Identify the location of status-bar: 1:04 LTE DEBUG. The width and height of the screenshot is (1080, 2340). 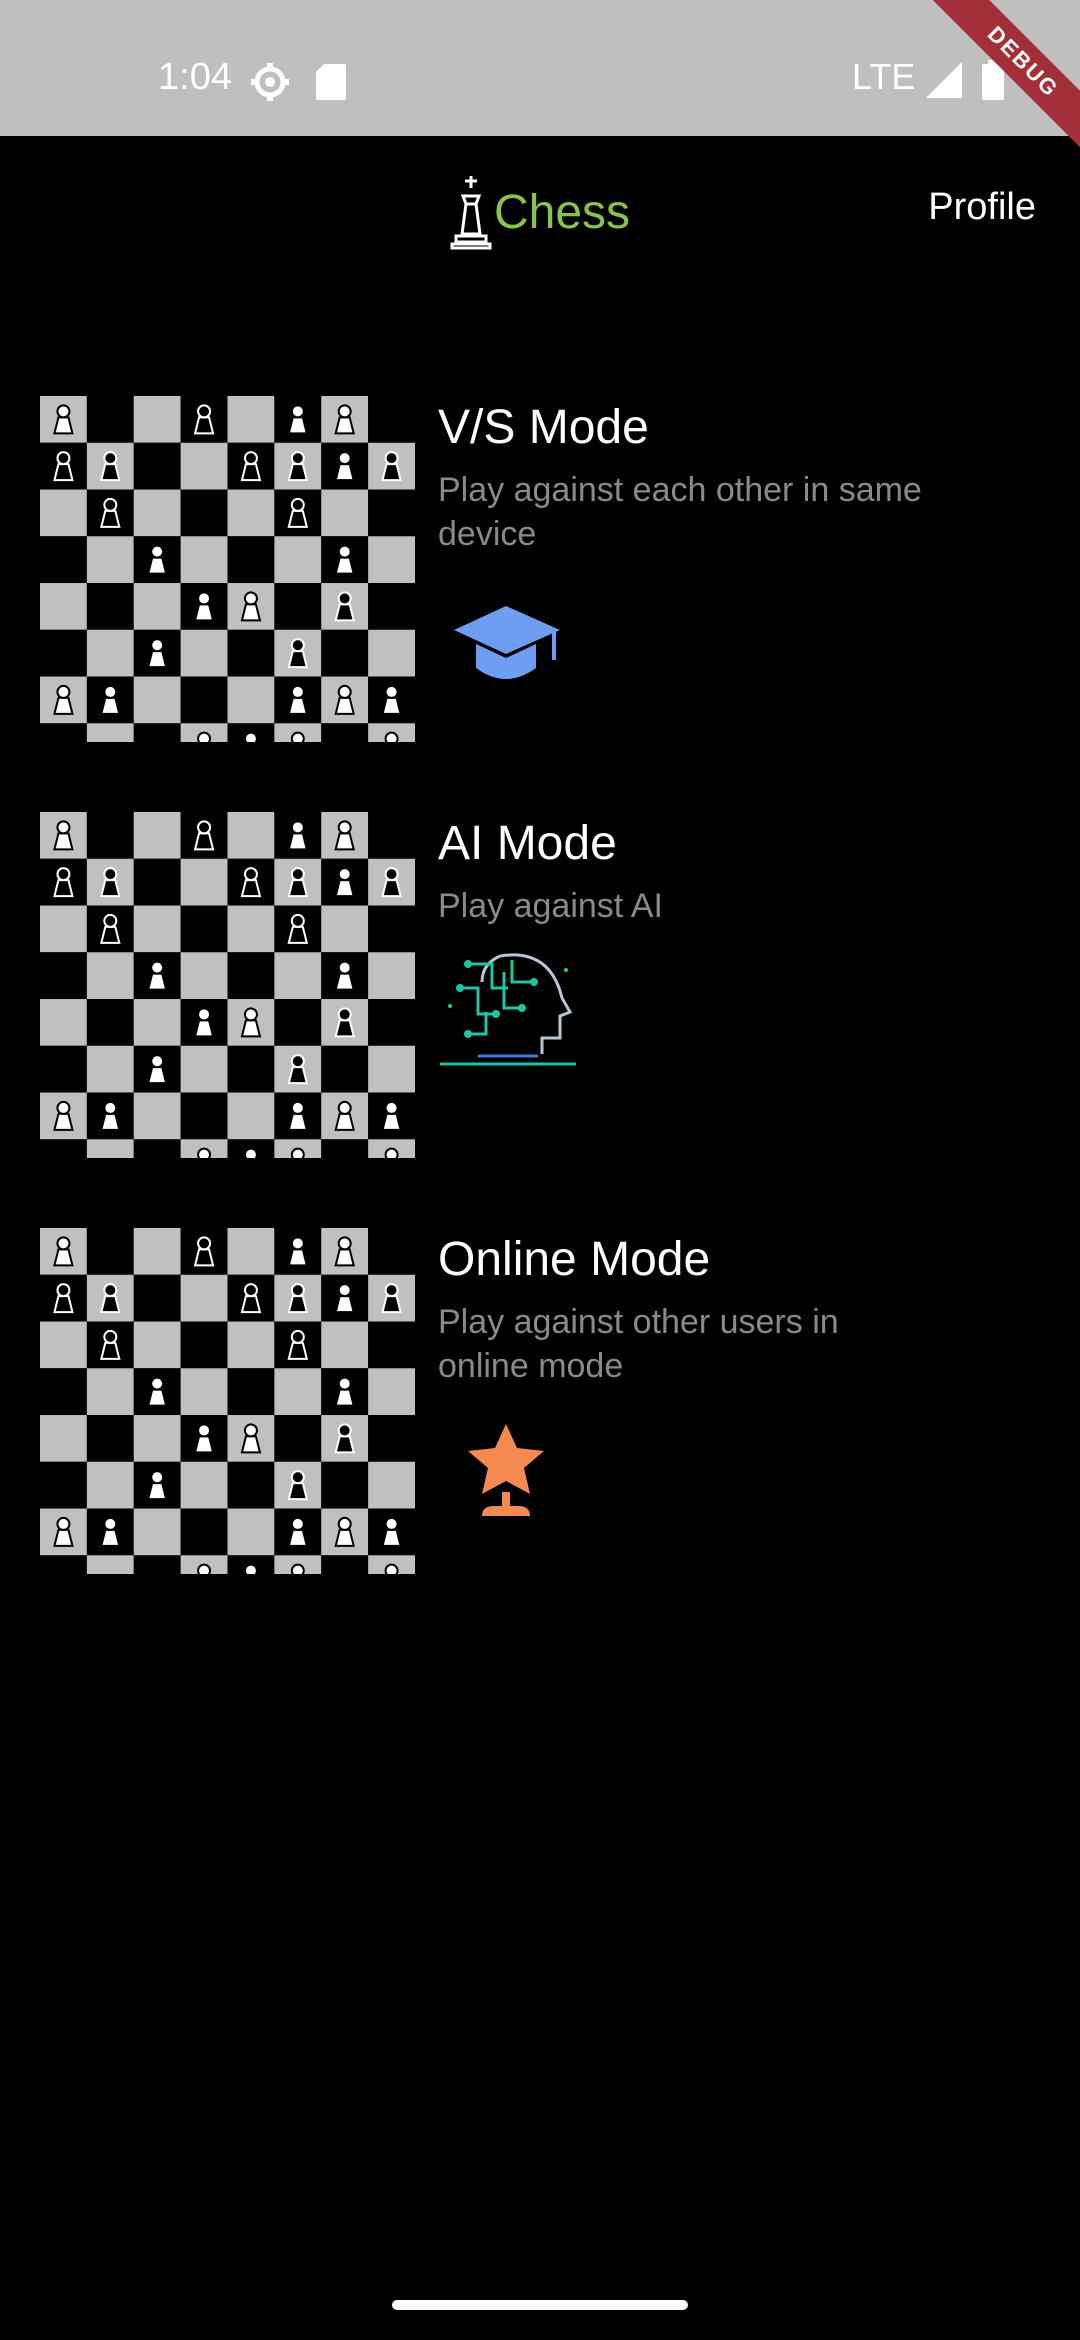
(540, 79).